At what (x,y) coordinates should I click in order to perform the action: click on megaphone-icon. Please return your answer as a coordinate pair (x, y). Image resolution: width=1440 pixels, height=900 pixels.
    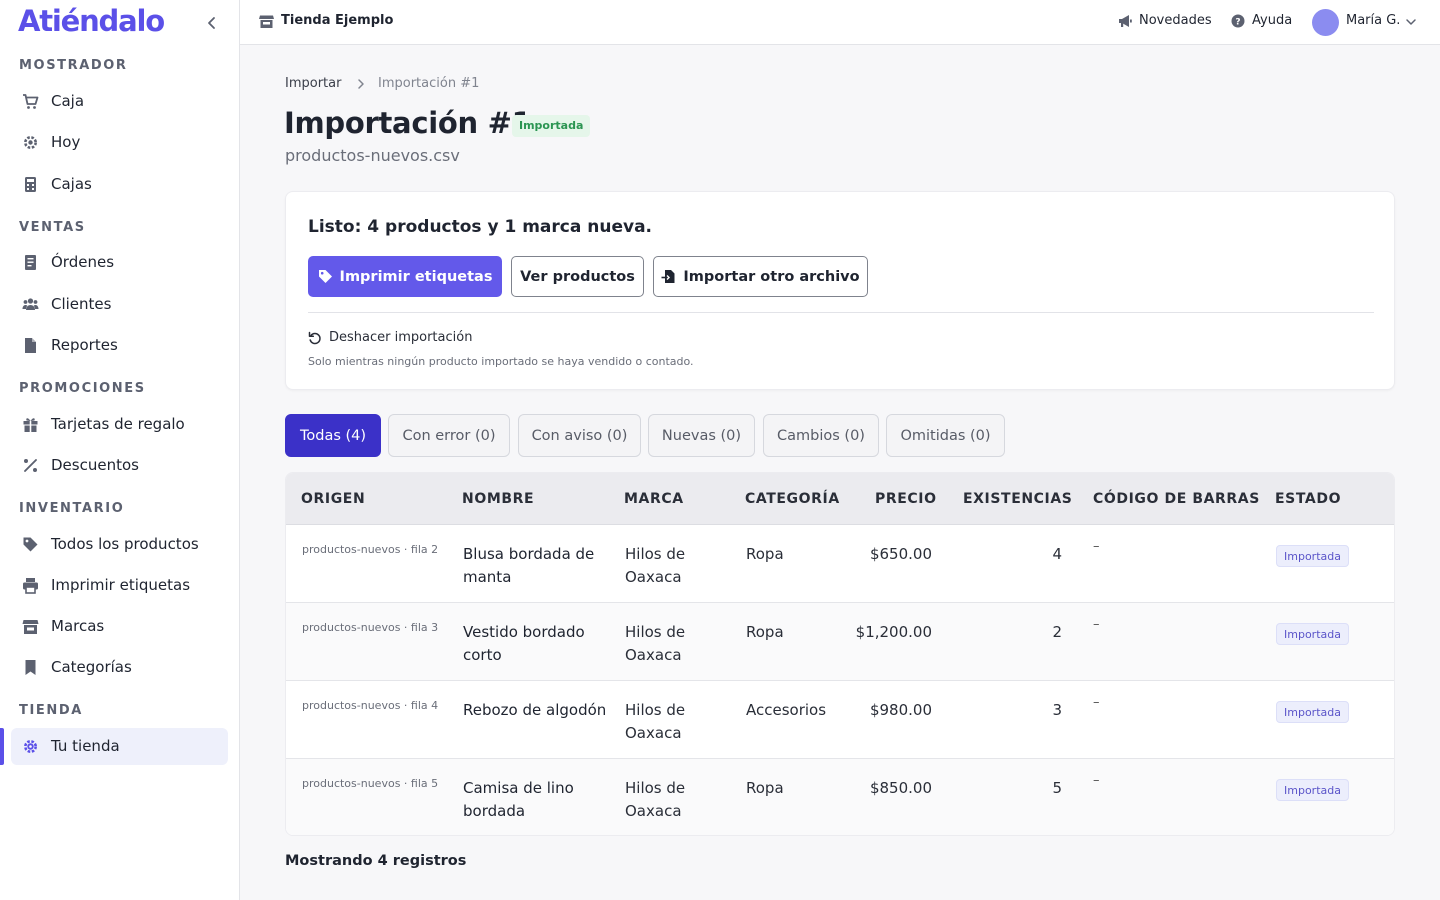
    Looking at the image, I should click on (1125, 20).